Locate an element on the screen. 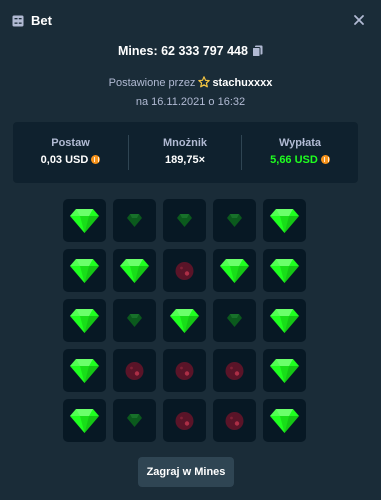 This screenshot has width=381, height=500. stat-multiplier: Mnożnik 189,75× is located at coordinates (185, 152).